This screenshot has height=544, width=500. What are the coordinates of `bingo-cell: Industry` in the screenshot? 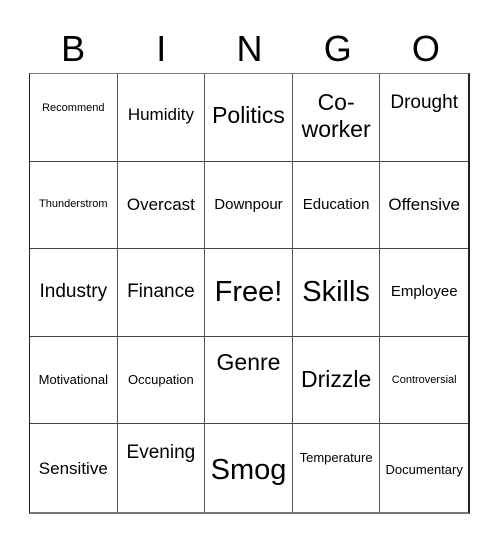 It's located at (74, 293).